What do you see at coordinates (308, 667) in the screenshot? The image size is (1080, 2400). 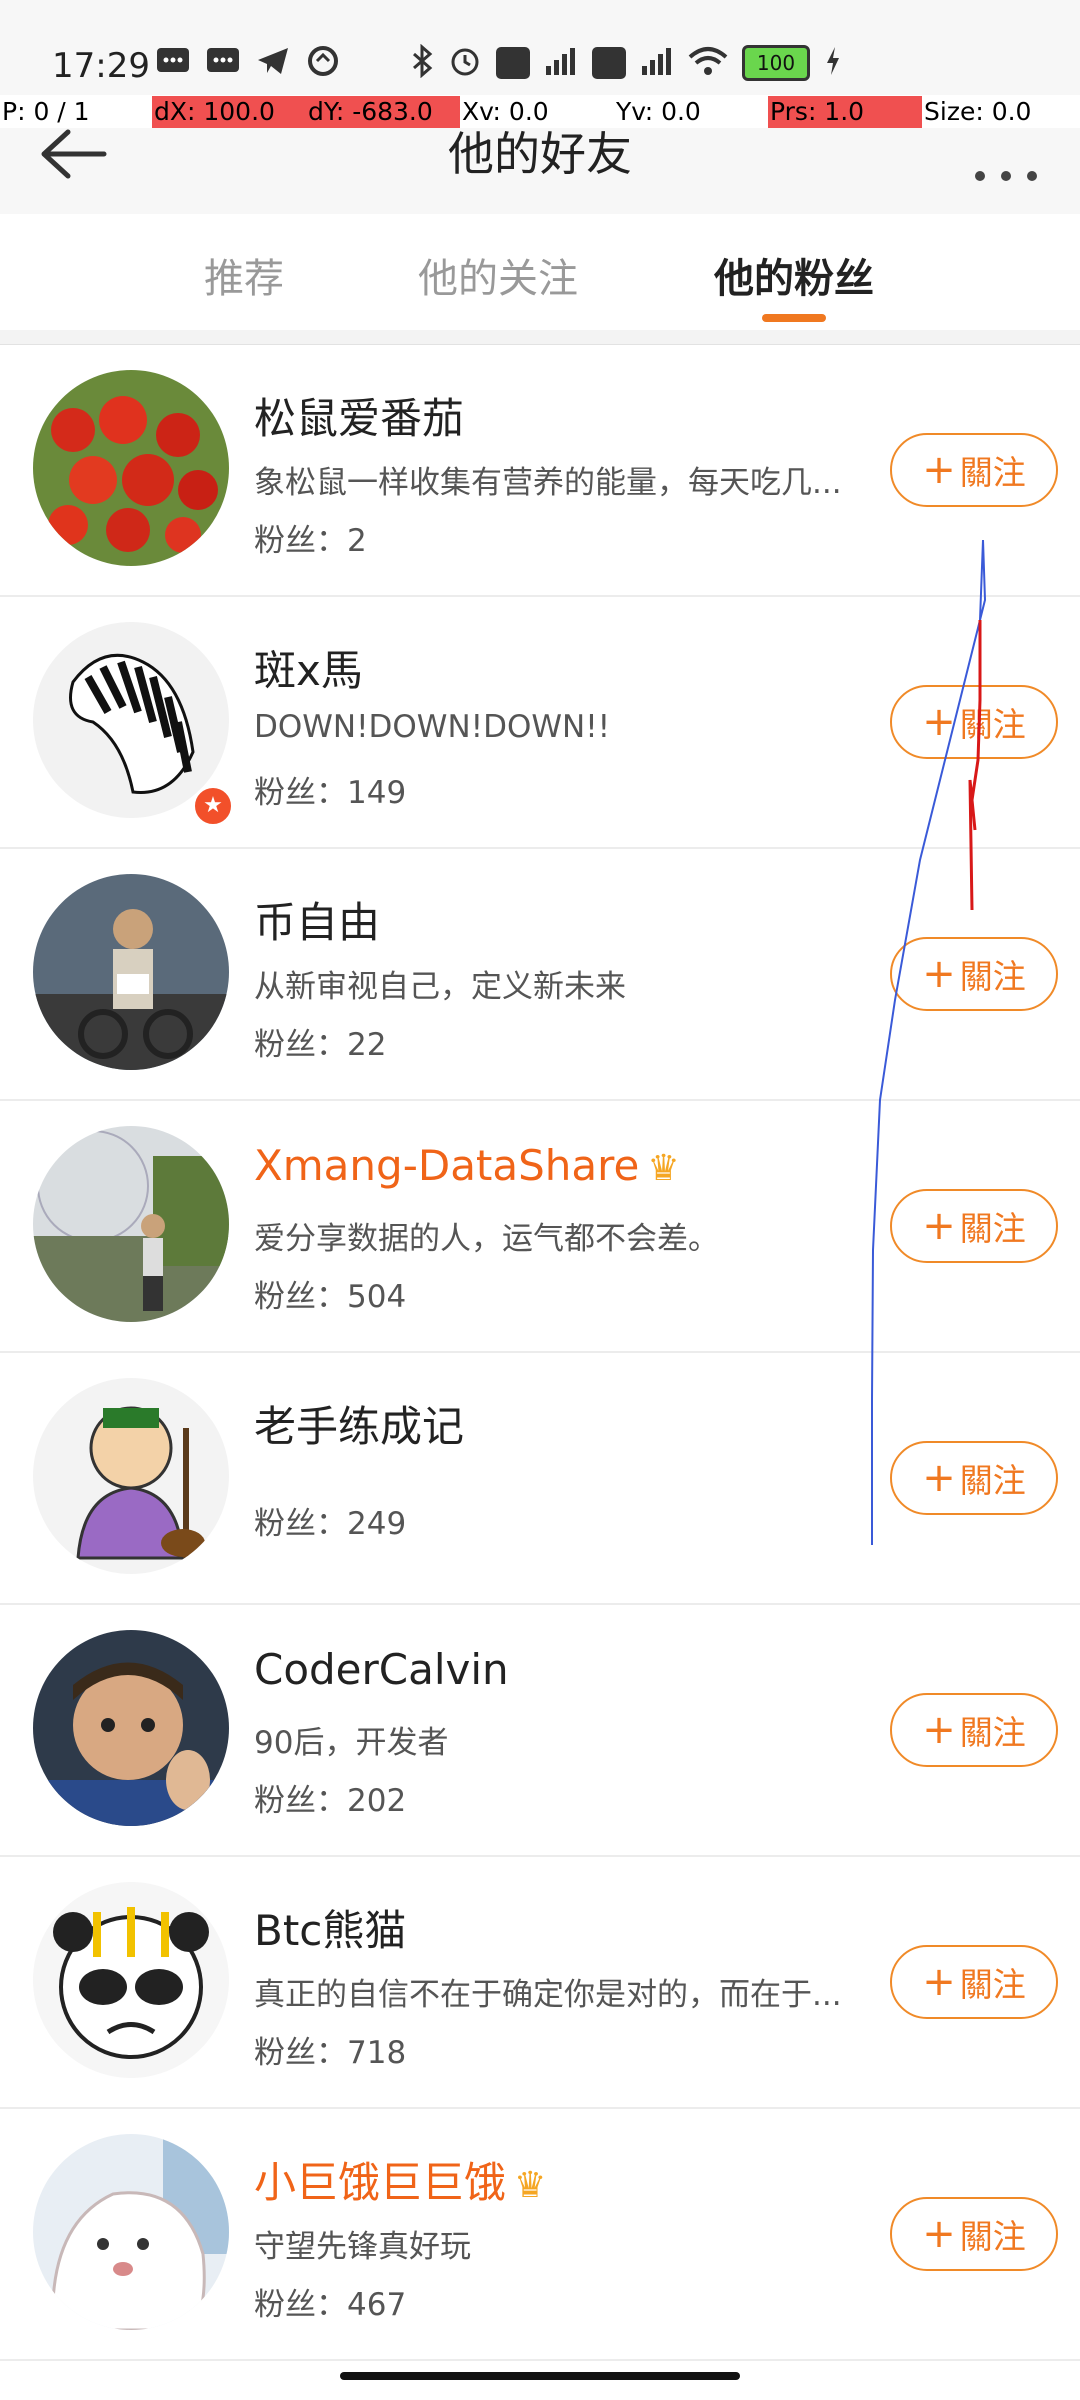 I see `user-name: 斑x馬` at bounding box center [308, 667].